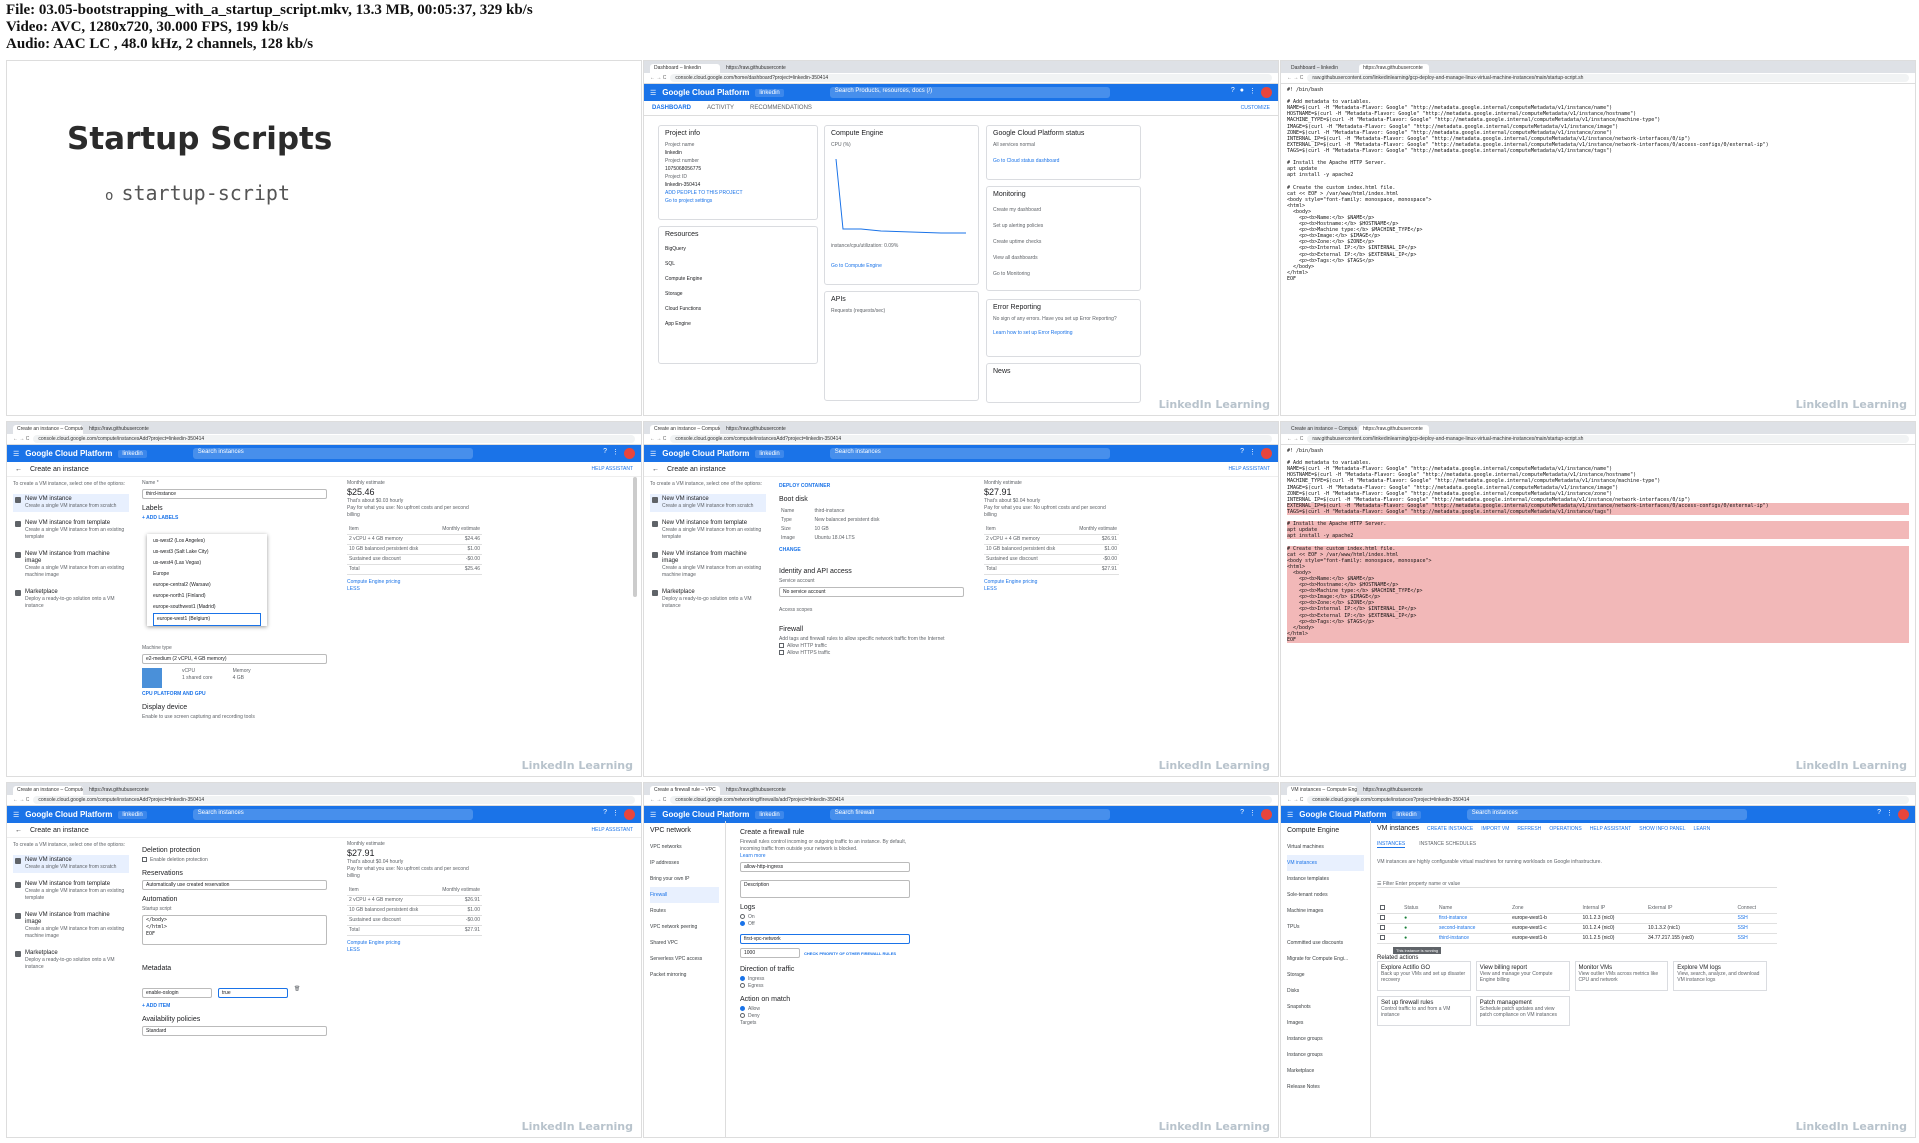 The height and width of the screenshot is (1143, 1919). Describe the element at coordinates (738, 249) in the screenshot. I see `resource-item: BigQuery` at that location.